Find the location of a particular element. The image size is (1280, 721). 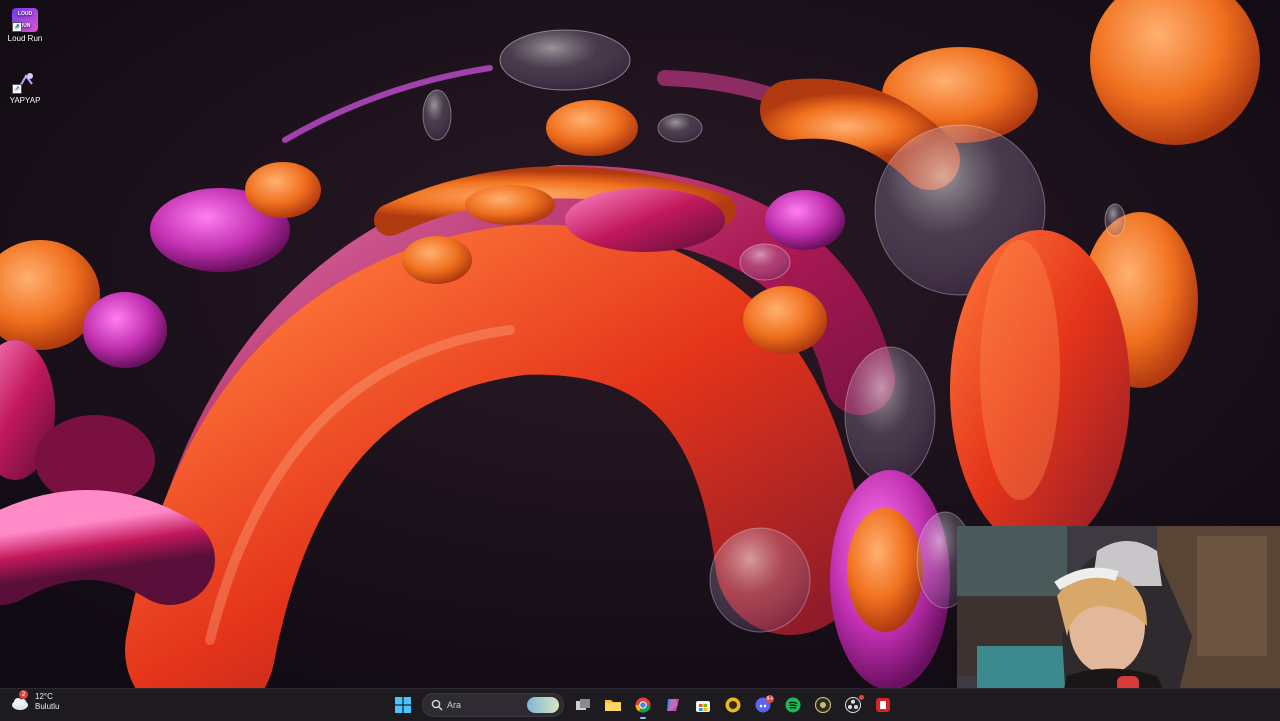

circle-app-icon is located at coordinates (823, 705).